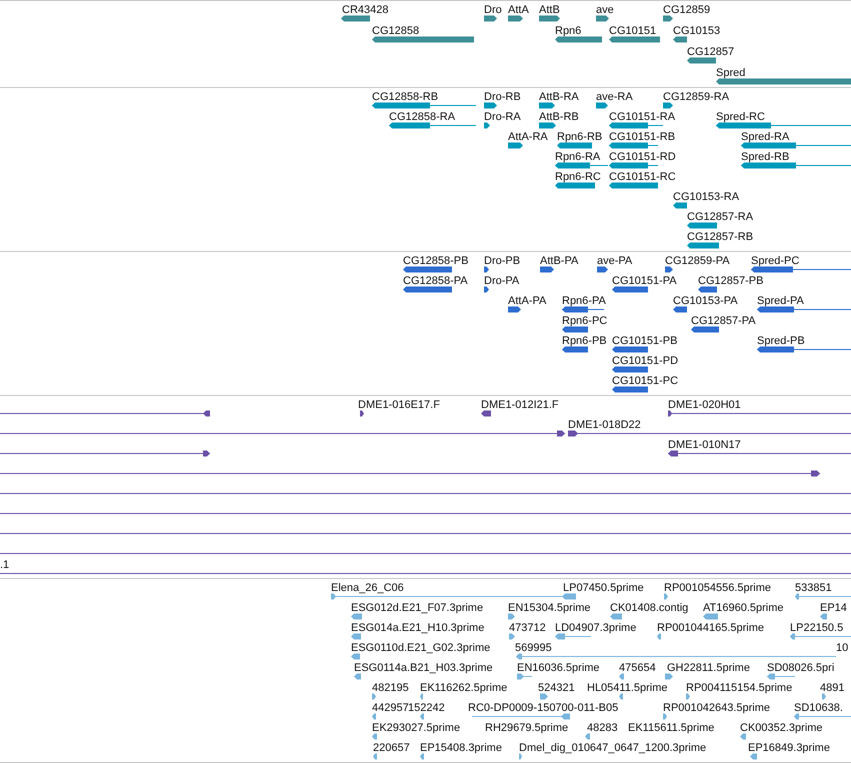 The width and height of the screenshot is (851, 763). I want to click on feature-label: CG10151, so click(632, 31).